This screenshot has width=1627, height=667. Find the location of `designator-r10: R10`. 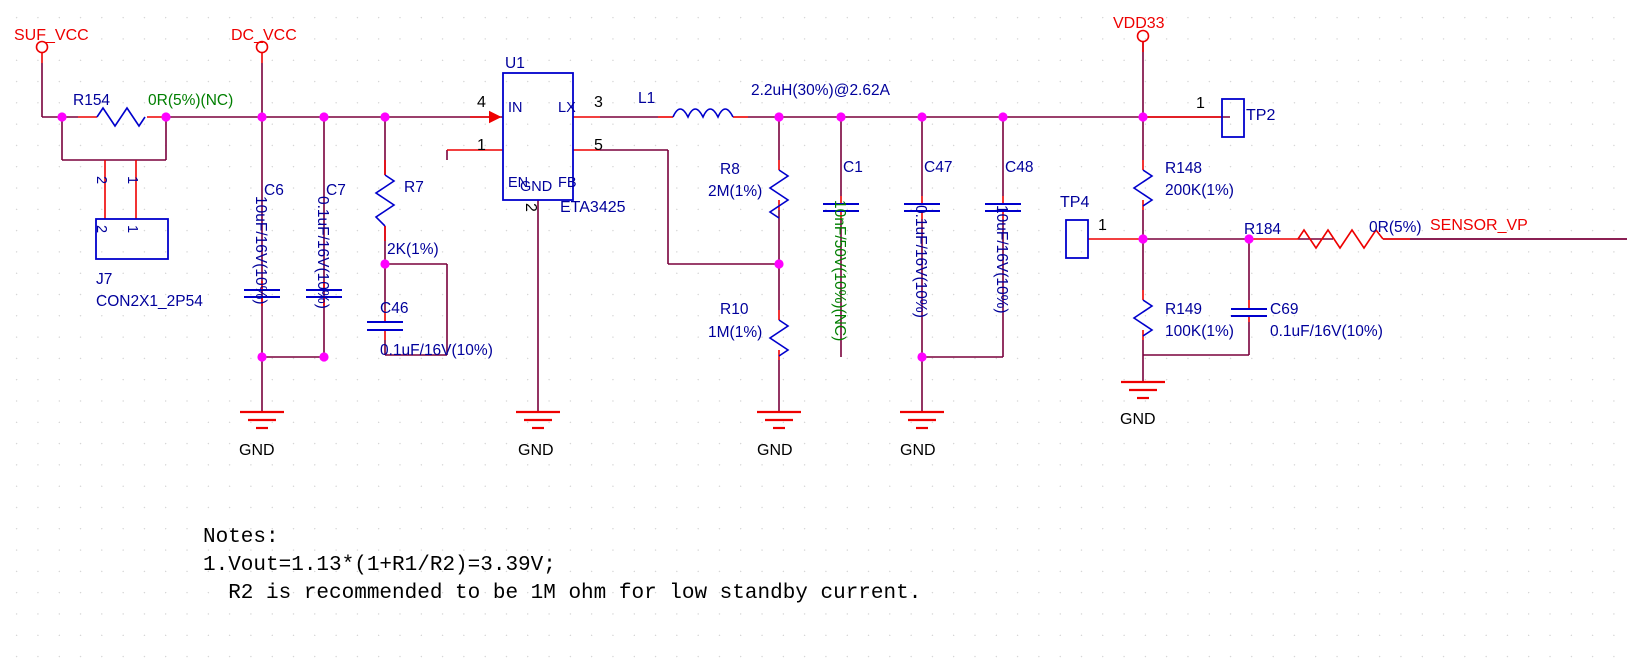

designator-r10: R10 is located at coordinates (734, 309).